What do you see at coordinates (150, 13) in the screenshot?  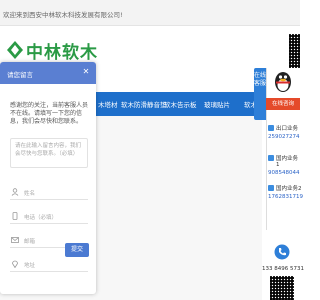 I see `top-bar: 欢迎来到西安中林软木科技发展有限公司!` at bounding box center [150, 13].